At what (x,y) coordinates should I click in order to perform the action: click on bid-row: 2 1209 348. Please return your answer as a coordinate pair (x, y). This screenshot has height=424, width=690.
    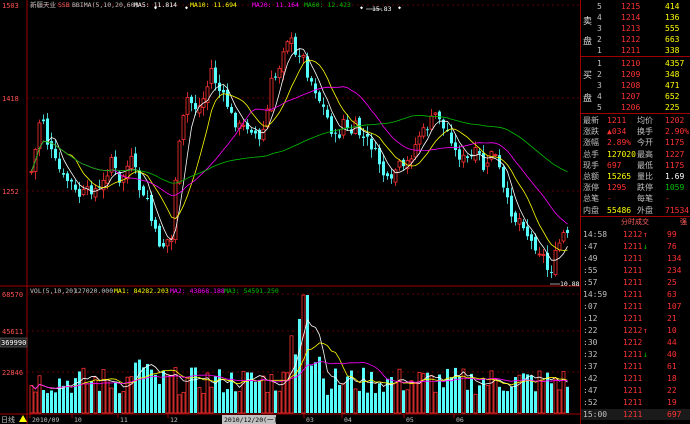
    Looking at the image, I should click on (635, 74).